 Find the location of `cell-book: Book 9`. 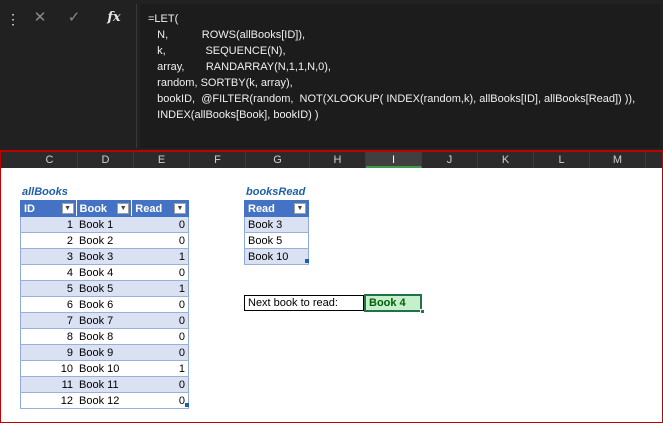

cell-book: Book 9 is located at coordinates (104, 352).